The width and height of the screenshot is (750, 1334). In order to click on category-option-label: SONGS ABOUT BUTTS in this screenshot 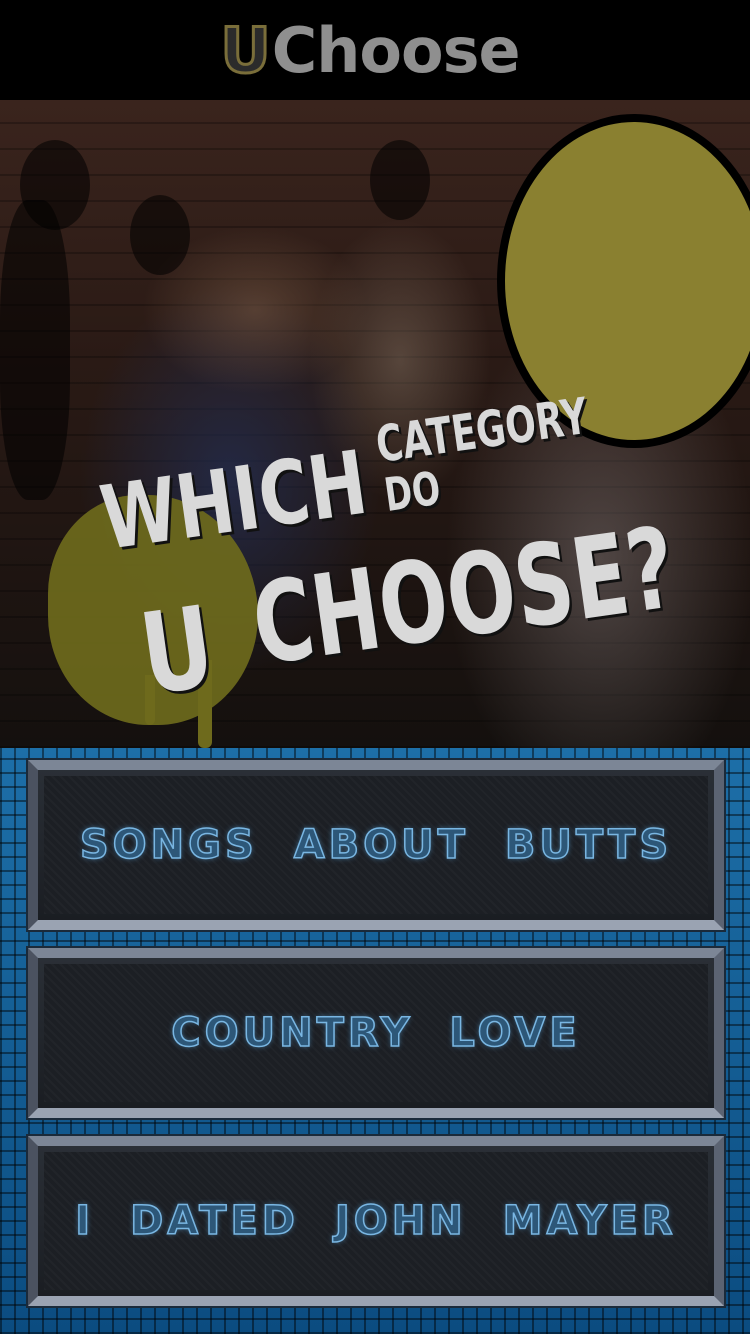, I will do `click(376, 845)`.